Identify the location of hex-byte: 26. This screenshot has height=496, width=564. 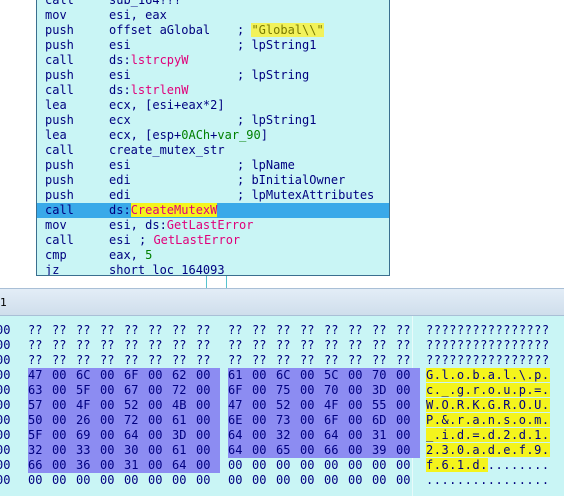
(88, 420).